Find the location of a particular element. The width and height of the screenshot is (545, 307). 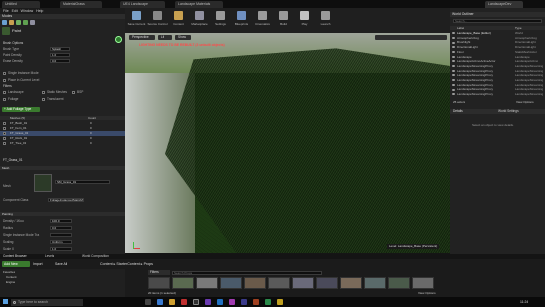

painting-field-value: 0.0 is located at coordinates (61, 228).